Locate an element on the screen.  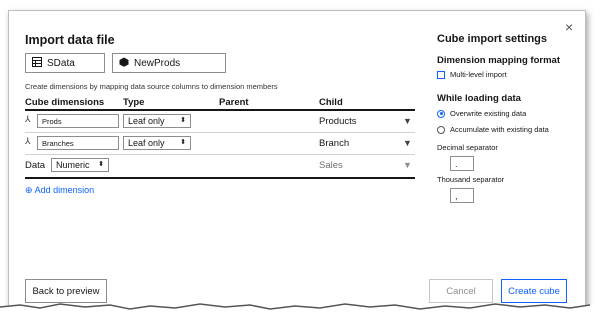
overwrite-radio: Overwrite existing data is located at coordinates (481, 113).